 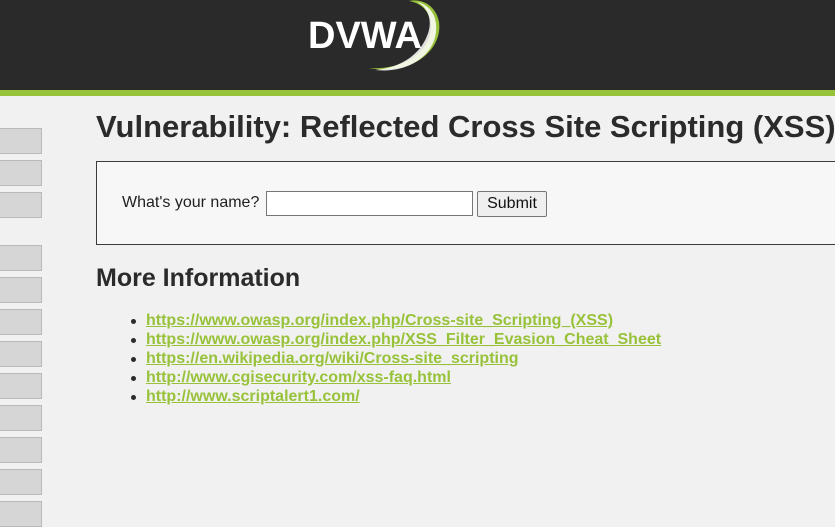 I want to click on svg-text: DVWA, so click(x=365, y=36).